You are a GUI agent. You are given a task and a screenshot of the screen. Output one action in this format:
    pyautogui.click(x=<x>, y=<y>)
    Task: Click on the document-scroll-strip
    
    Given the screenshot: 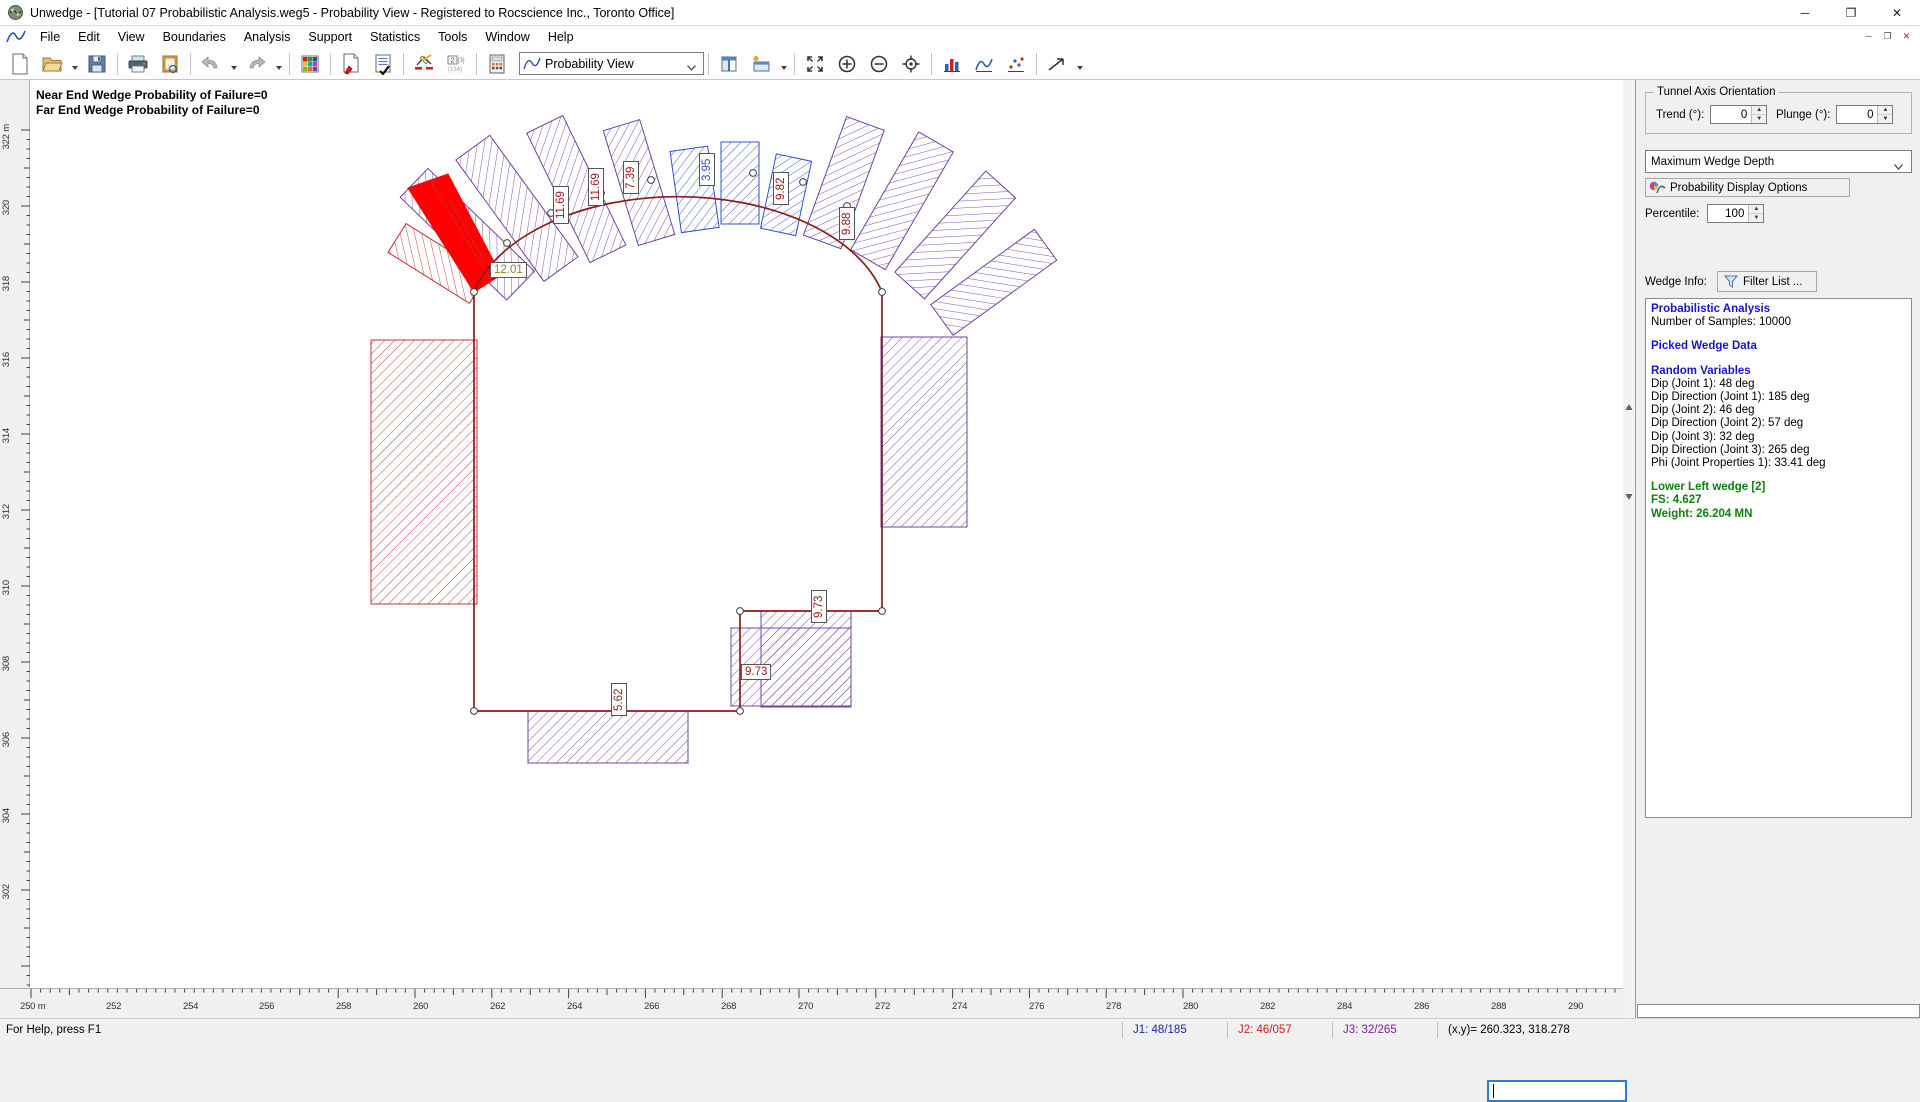 What is the action you would take?
    pyautogui.click(x=1629, y=549)
    